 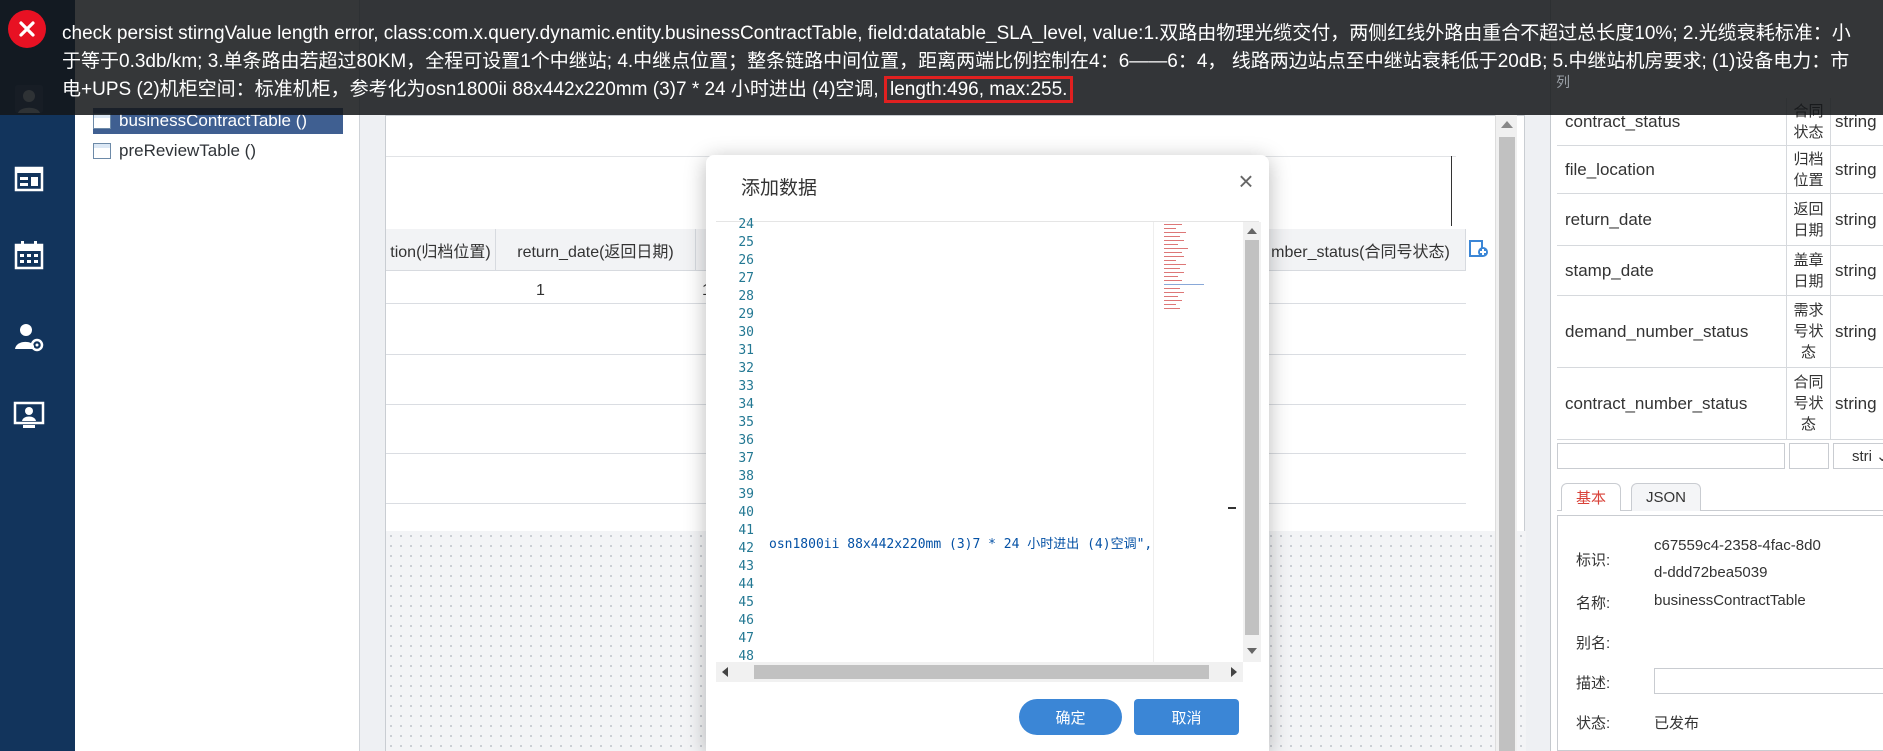 What do you see at coordinates (441, 250) in the screenshot?
I see `column-header: tion(归档位置)` at bounding box center [441, 250].